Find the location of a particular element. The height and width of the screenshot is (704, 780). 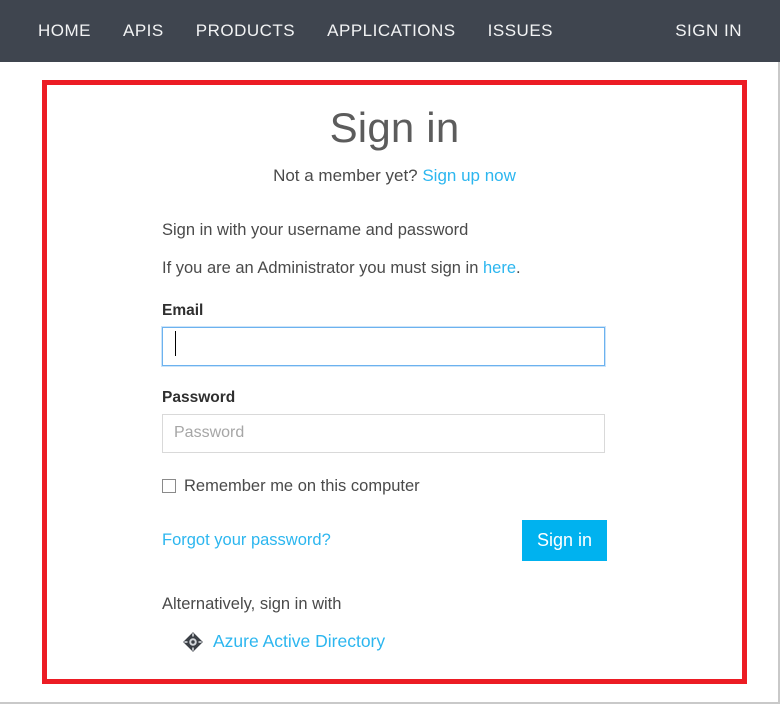

nav-item-home: HOME is located at coordinates (64, 31).